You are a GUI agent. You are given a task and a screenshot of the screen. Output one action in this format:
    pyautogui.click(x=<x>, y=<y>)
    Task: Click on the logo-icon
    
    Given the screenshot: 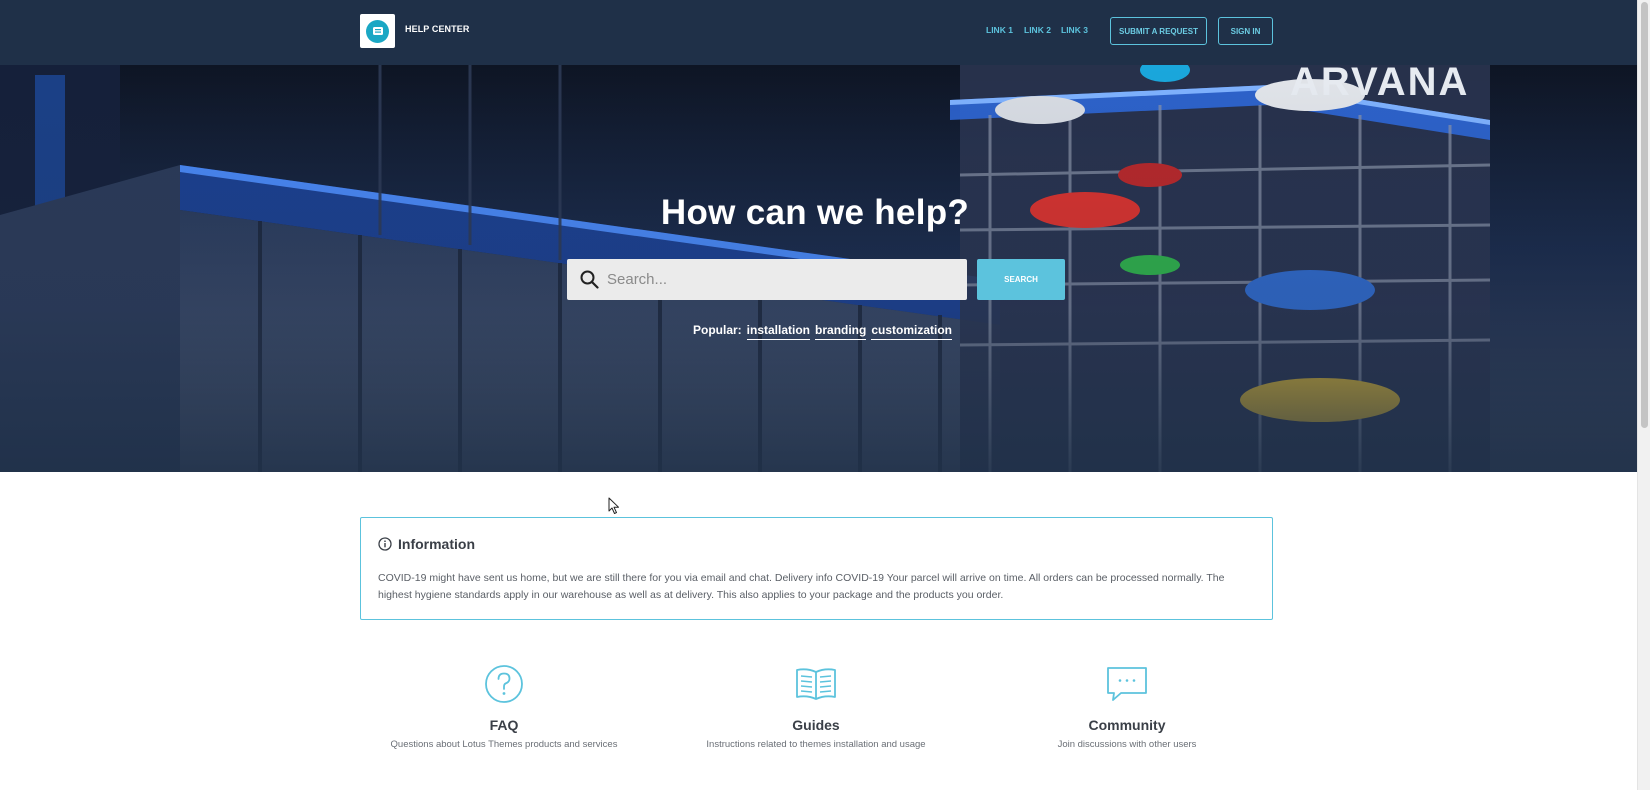 What is the action you would take?
    pyautogui.click(x=377, y=31)
    